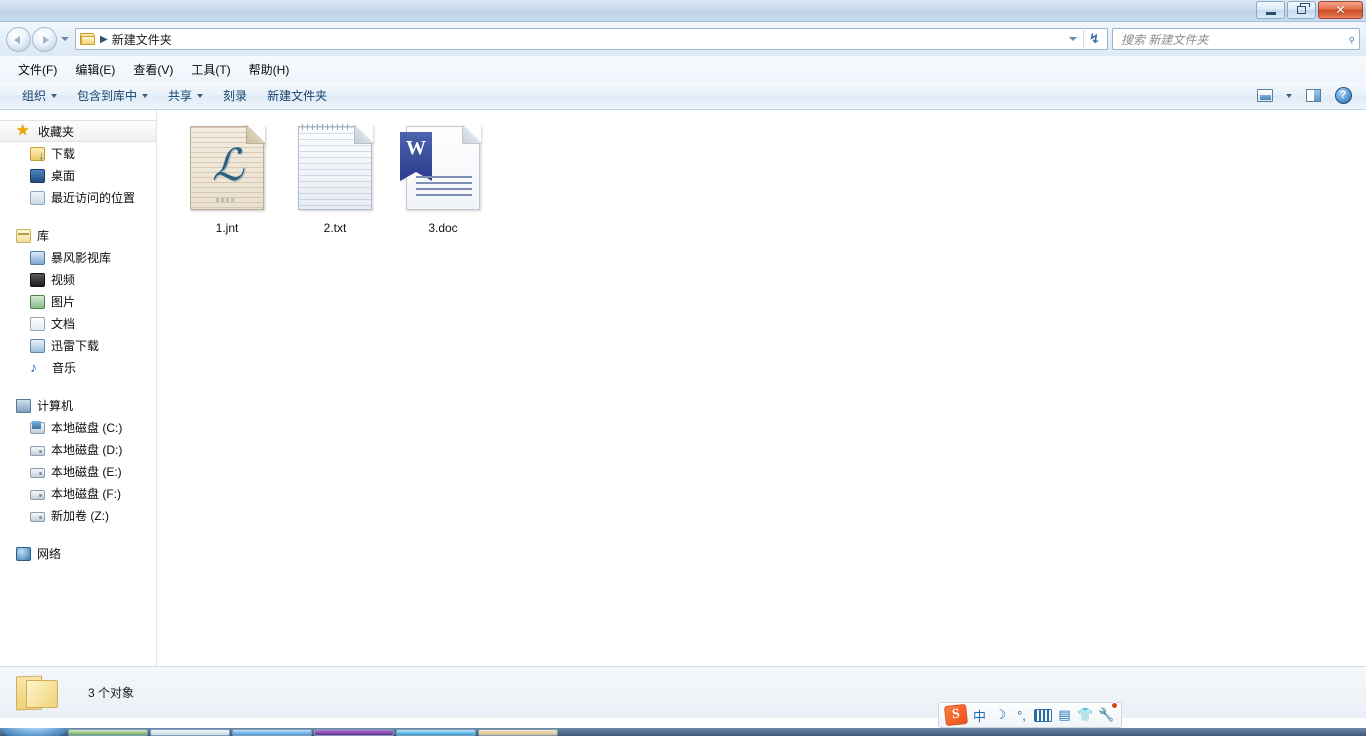 The image size is (1366, 736). Describe the element at coordinates (683, 732) in the screenshot. I see `taskbar` at that location.